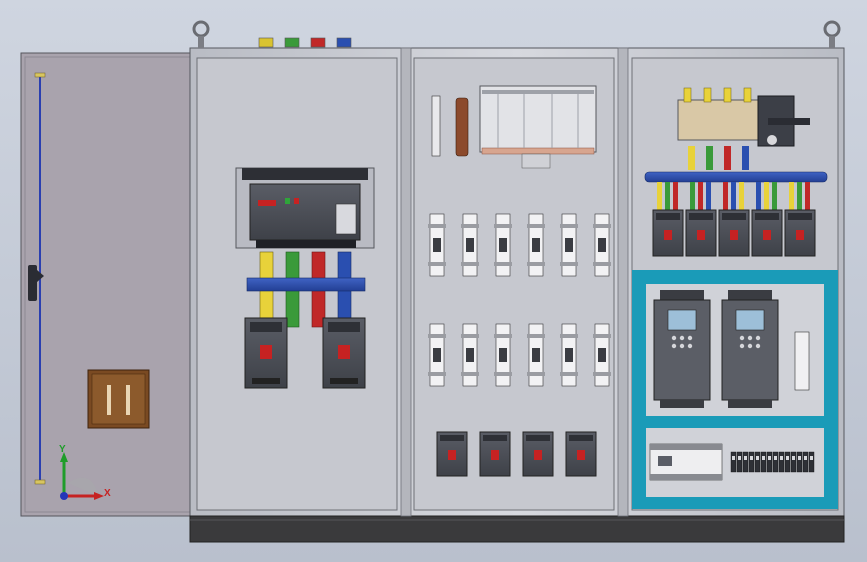 This screenshot has width=867, height=562. I want to click on feeder-breakers-right, so click(734, 219).